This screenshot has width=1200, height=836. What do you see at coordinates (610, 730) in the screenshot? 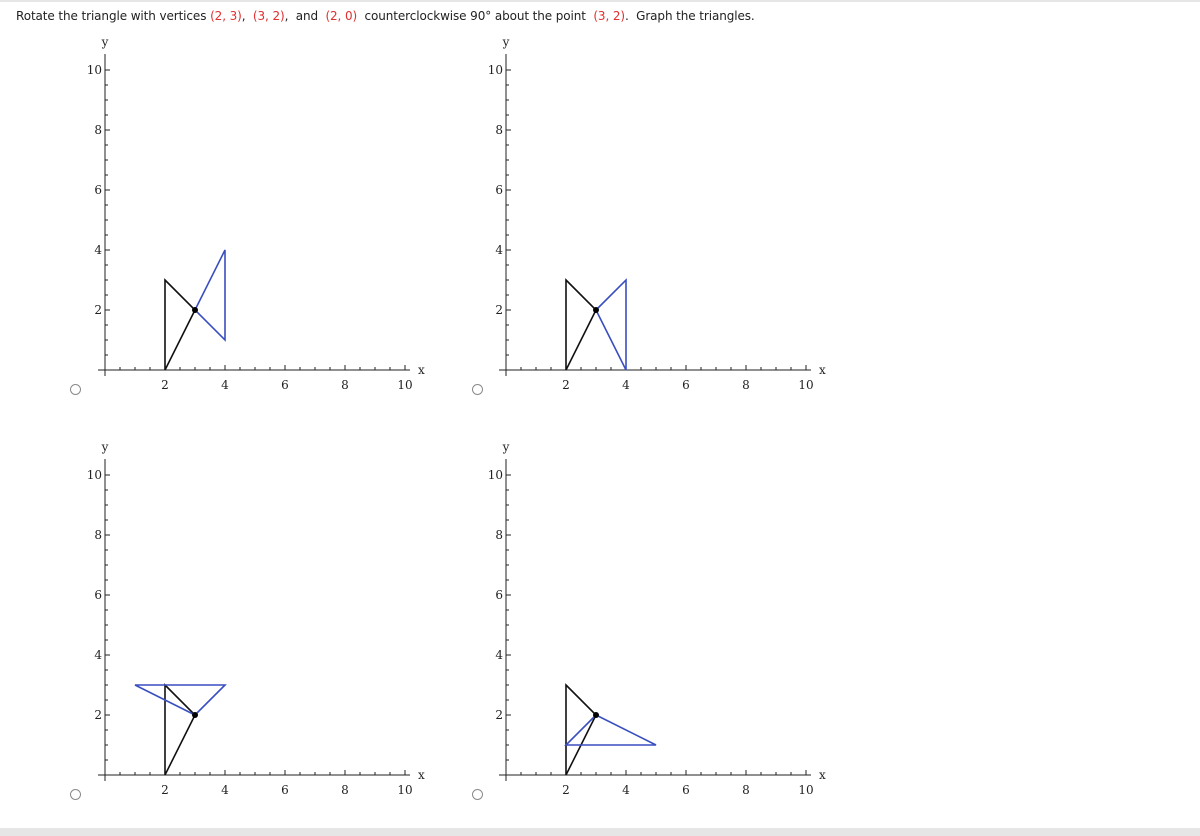
I see `rotated-triangle` at bounding box center [610, 730].